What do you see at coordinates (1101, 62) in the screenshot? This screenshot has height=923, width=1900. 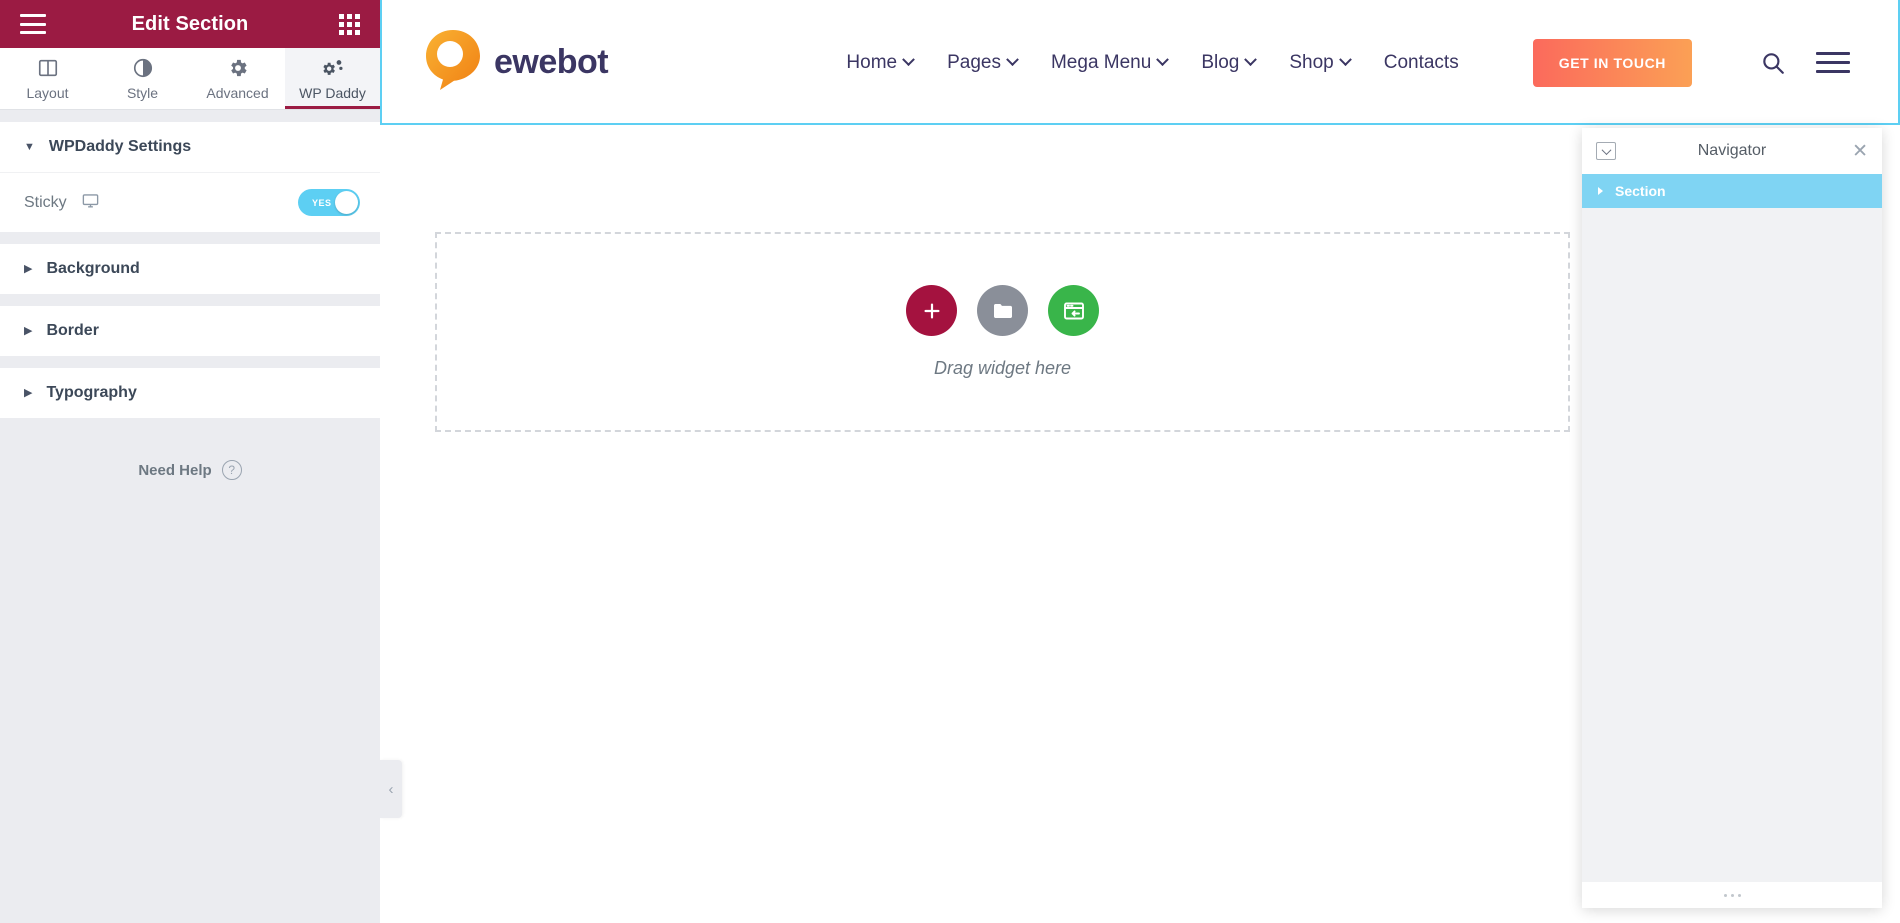 I see `nav-item-mega-menu-label: Mega Menu` at bounding box center [1101, 62].